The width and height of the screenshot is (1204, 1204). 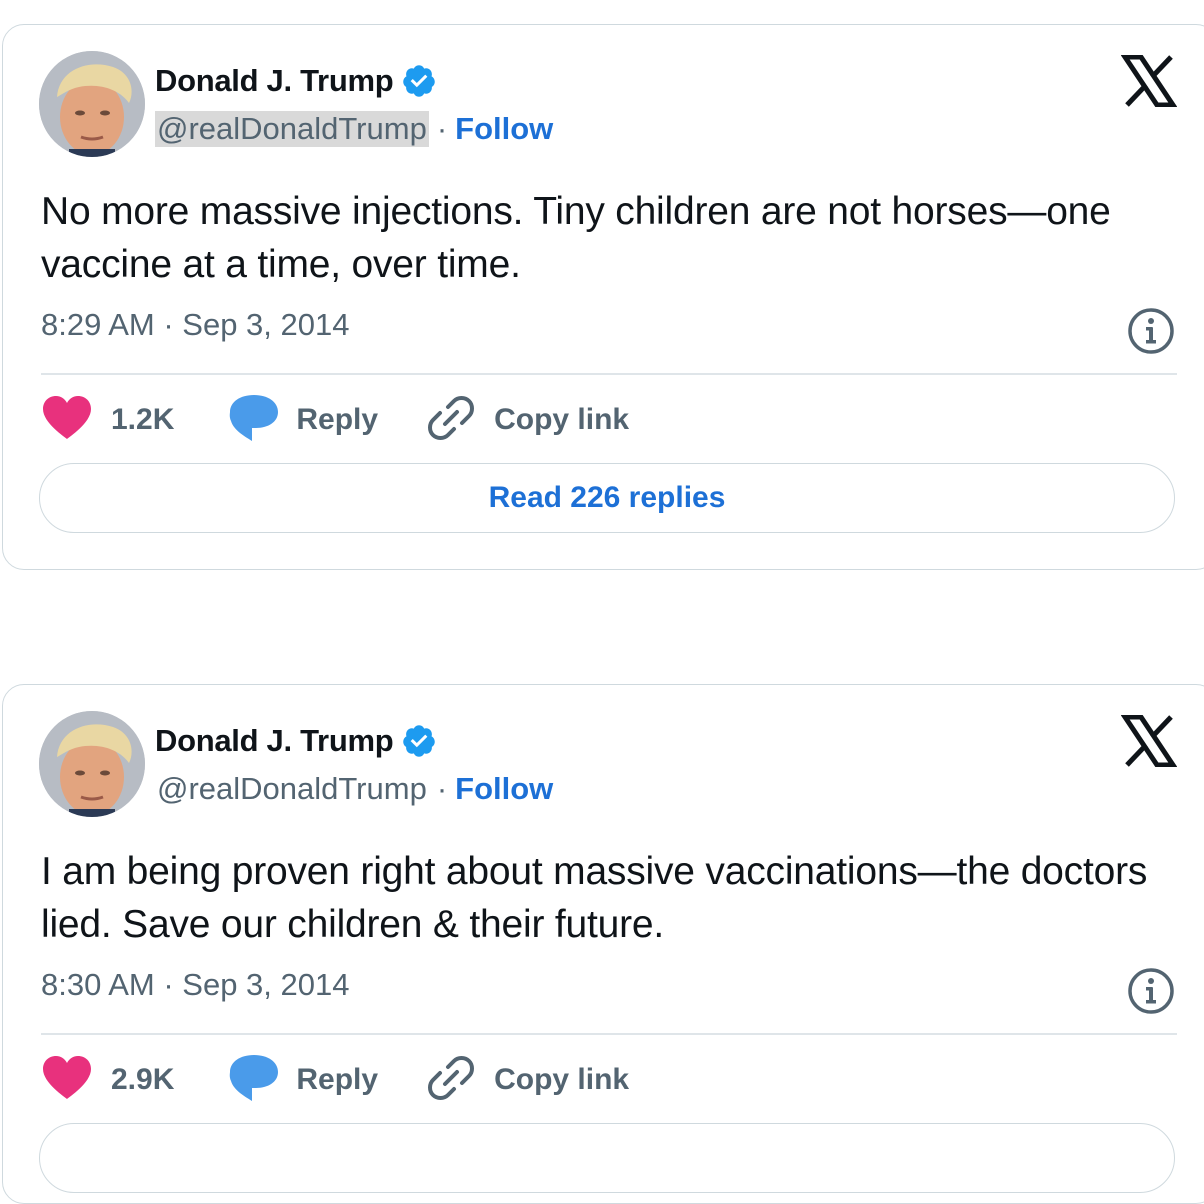 I want to click on like-button: 2.9K, so click(x=107, y=1080).